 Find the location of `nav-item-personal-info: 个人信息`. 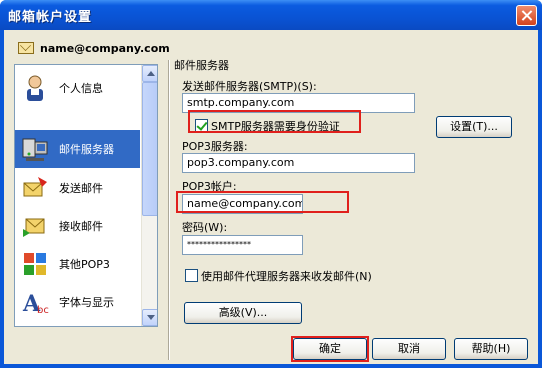

nav-item-personal-info: 个人信息 is located at coordinates (77, 88).